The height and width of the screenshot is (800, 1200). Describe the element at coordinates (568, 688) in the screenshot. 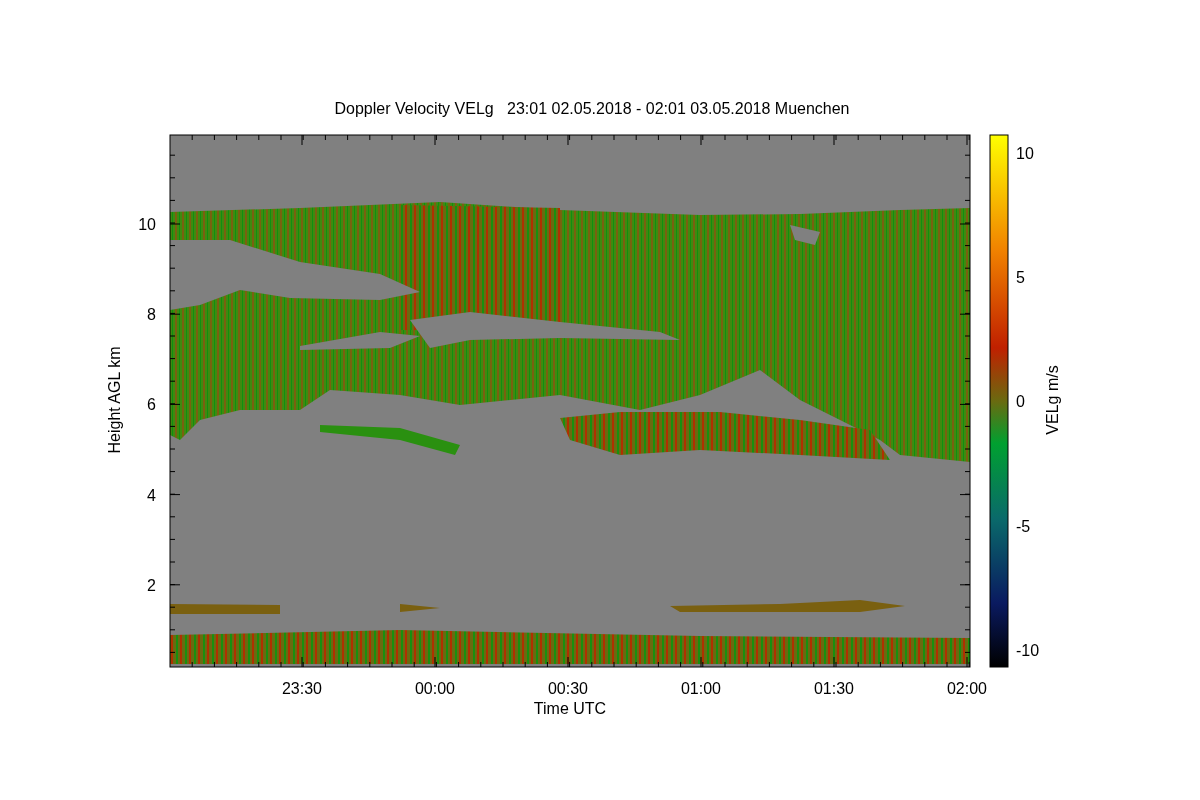

I see `x-tick-label: 00:30` at that location.